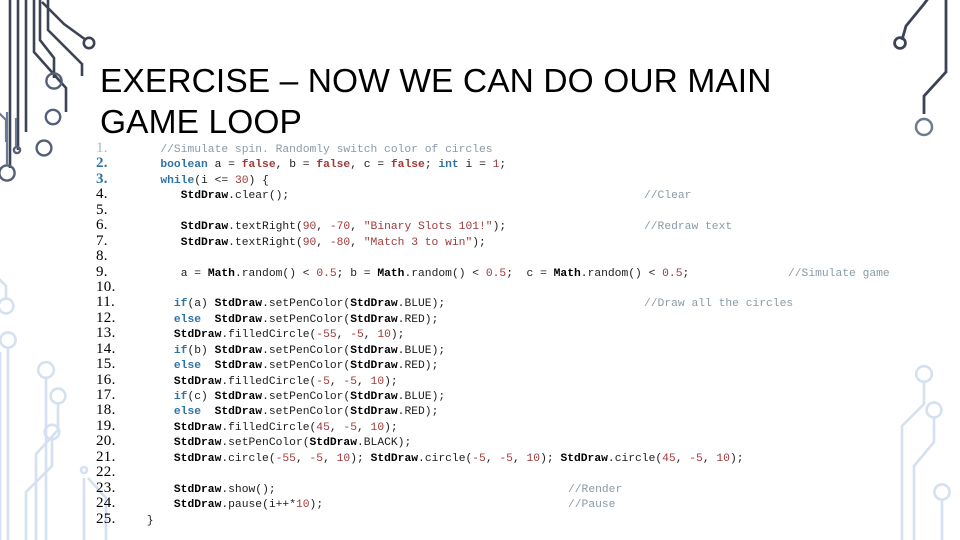 This screenshot has height=540, width=960. I want to click on line-number: 25., so click(106, 518).